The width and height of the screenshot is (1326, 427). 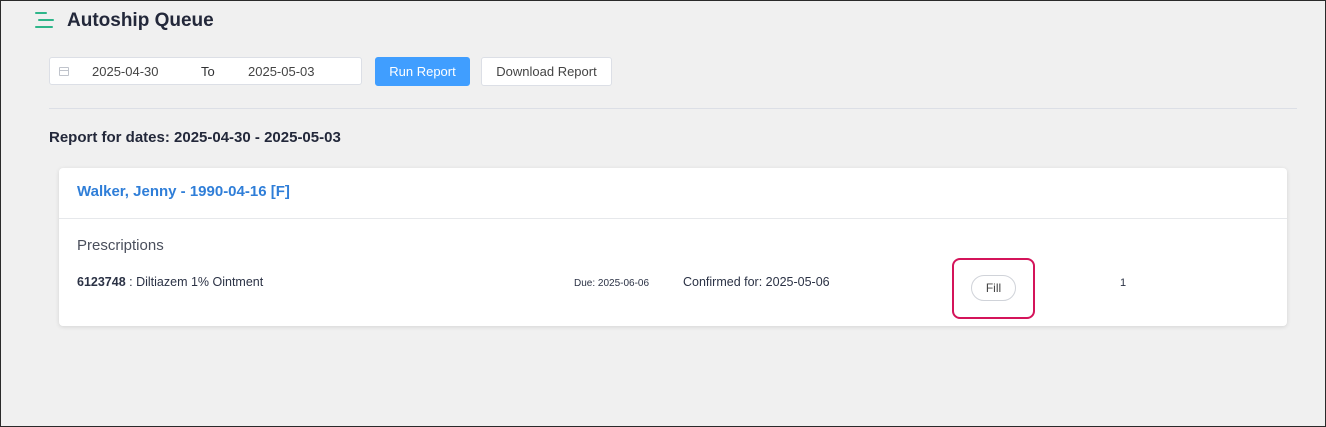 I want to click on date-range-separator: To, so click(x=208, y=71).